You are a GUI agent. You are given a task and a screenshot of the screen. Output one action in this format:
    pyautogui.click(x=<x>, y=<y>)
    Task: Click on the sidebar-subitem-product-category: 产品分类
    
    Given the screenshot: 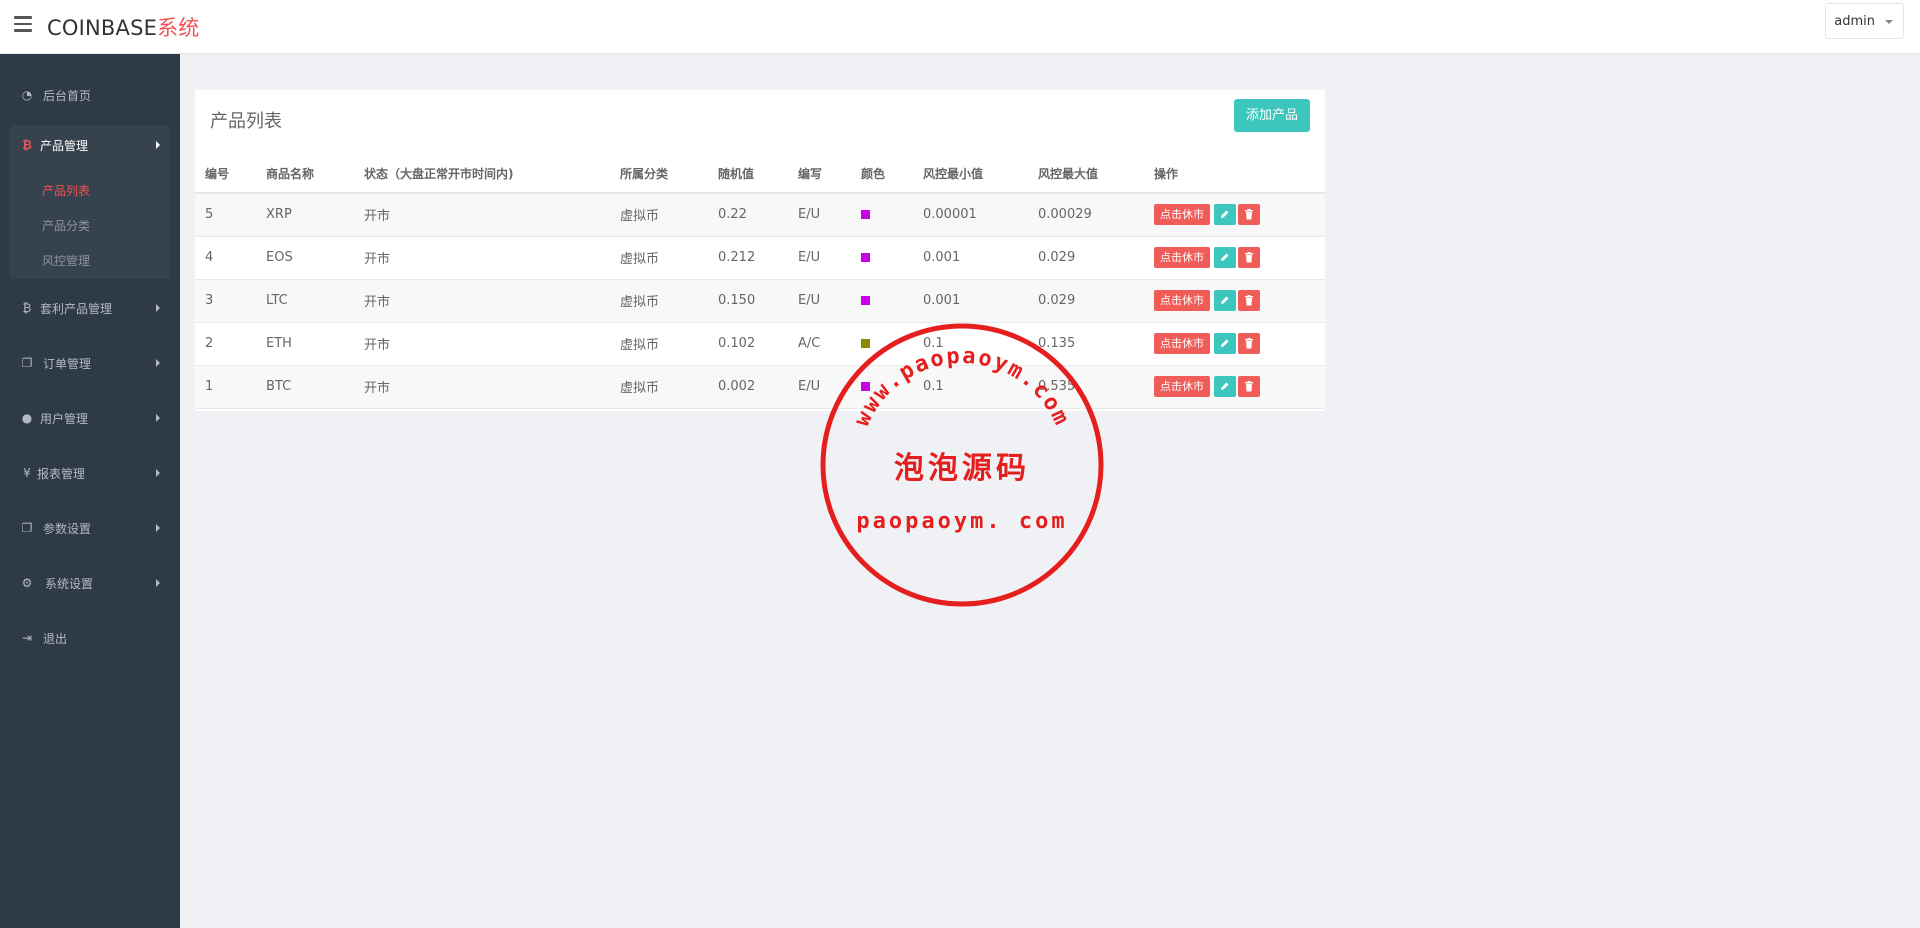 What is the action you would take?
    pyautogui.click(x=66, y=225)
    